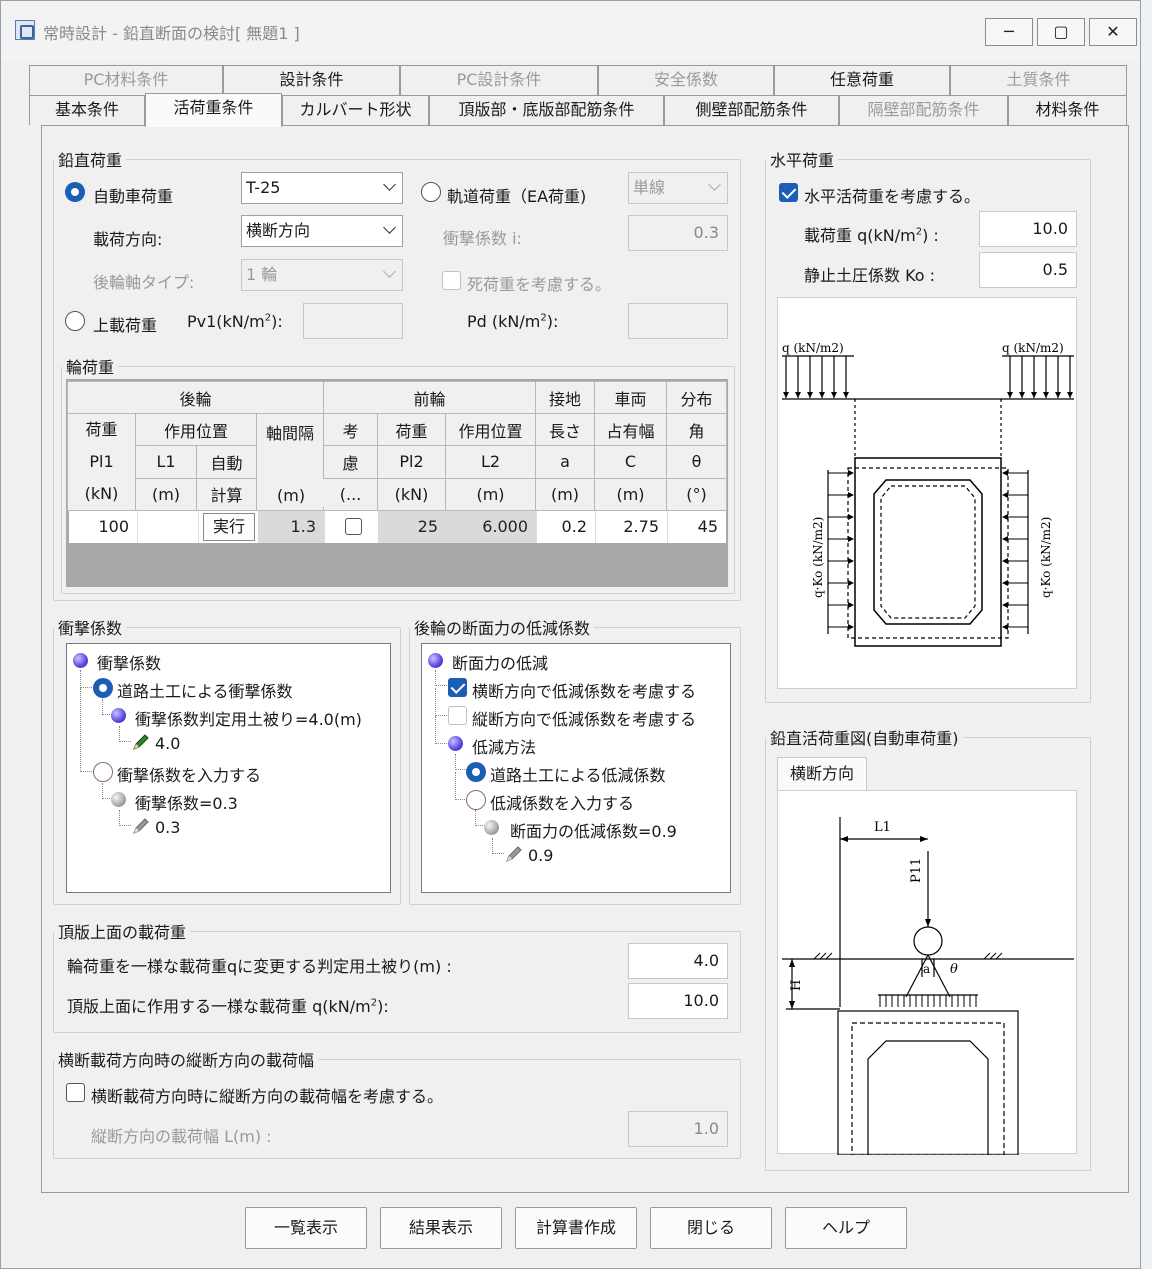  I want to click on impact-input-radio, so click(103, 772).